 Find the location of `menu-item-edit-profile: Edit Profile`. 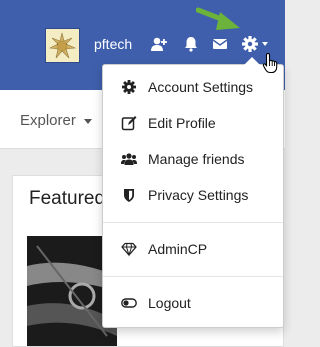

menu-item-edit-profile: Edit Profile is located at coordinates (193, 123).